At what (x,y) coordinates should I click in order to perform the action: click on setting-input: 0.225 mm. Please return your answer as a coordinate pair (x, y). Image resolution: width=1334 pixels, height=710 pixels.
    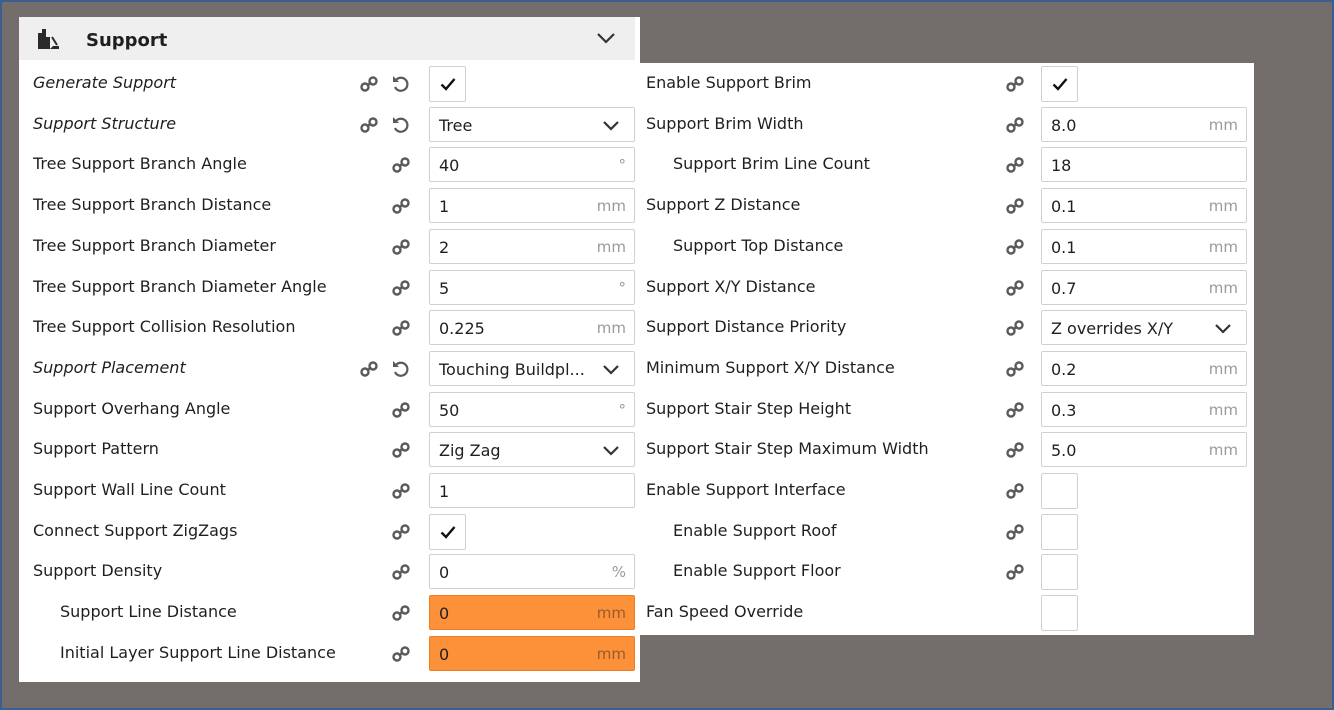
    Looking at the image, I should click on (532, 328).